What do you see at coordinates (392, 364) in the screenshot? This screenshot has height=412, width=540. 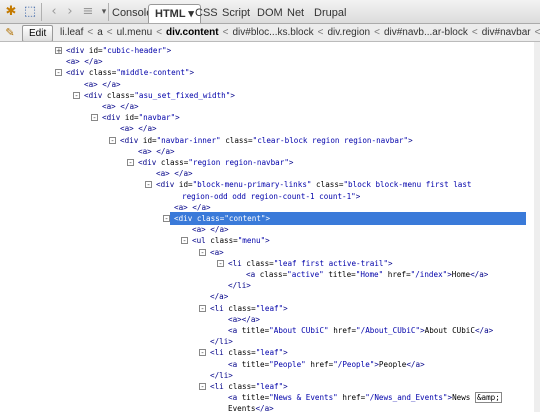 I see `tree-node-token: People` at bounding box center [392, 364].